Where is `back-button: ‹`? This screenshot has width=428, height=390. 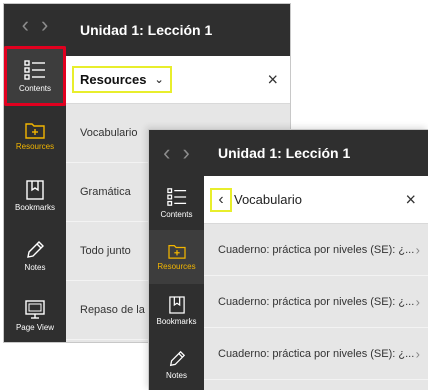 back-button: ‹ is located at coordinates (221, 199).